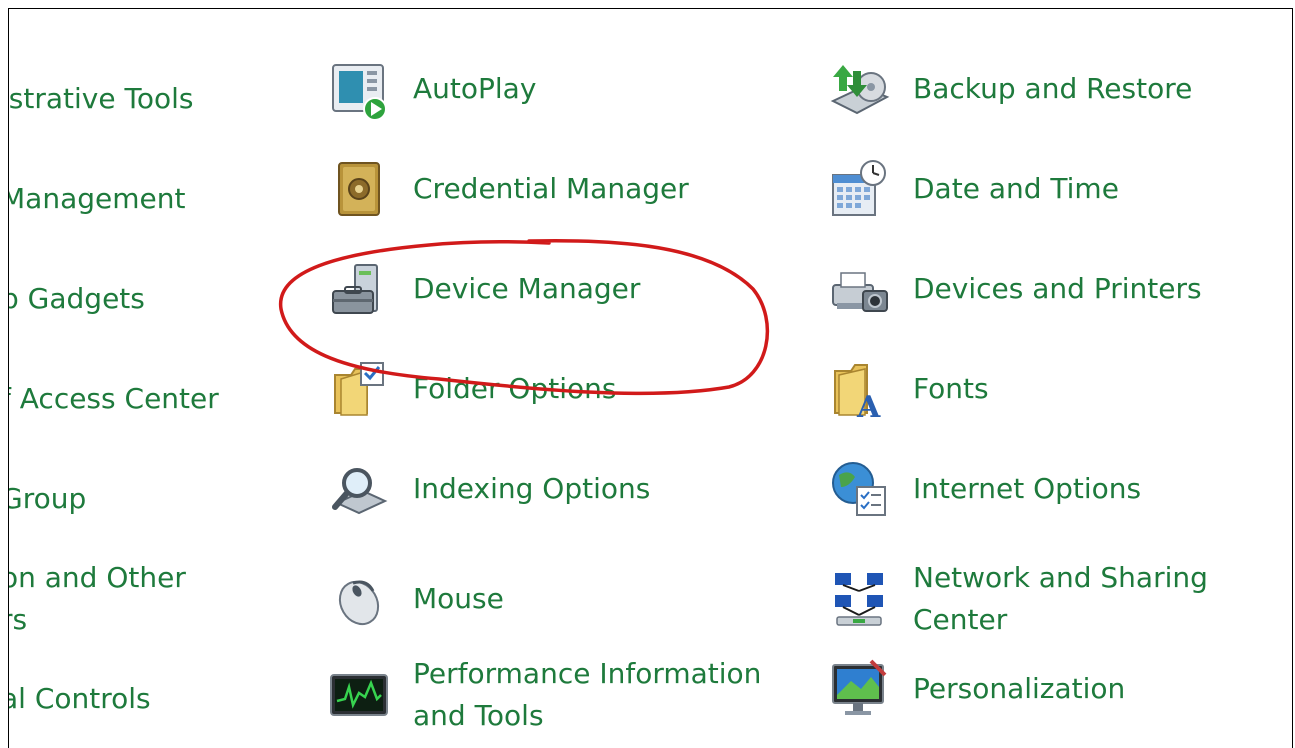  Describe the element at coordinates (527, 288) in the screenshot. I see `item-label: Device Manager` at that location.